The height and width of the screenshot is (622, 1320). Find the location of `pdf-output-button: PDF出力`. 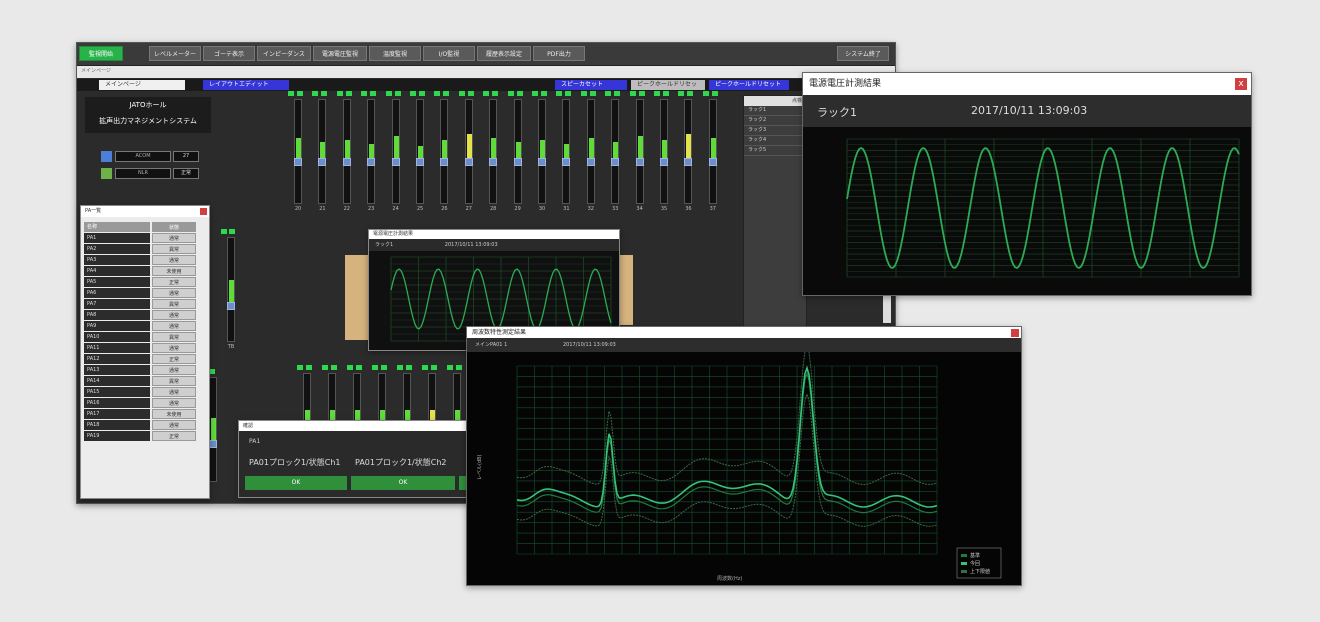

pdf-output-button: PDF出力 is located at coordinates (559, 53).